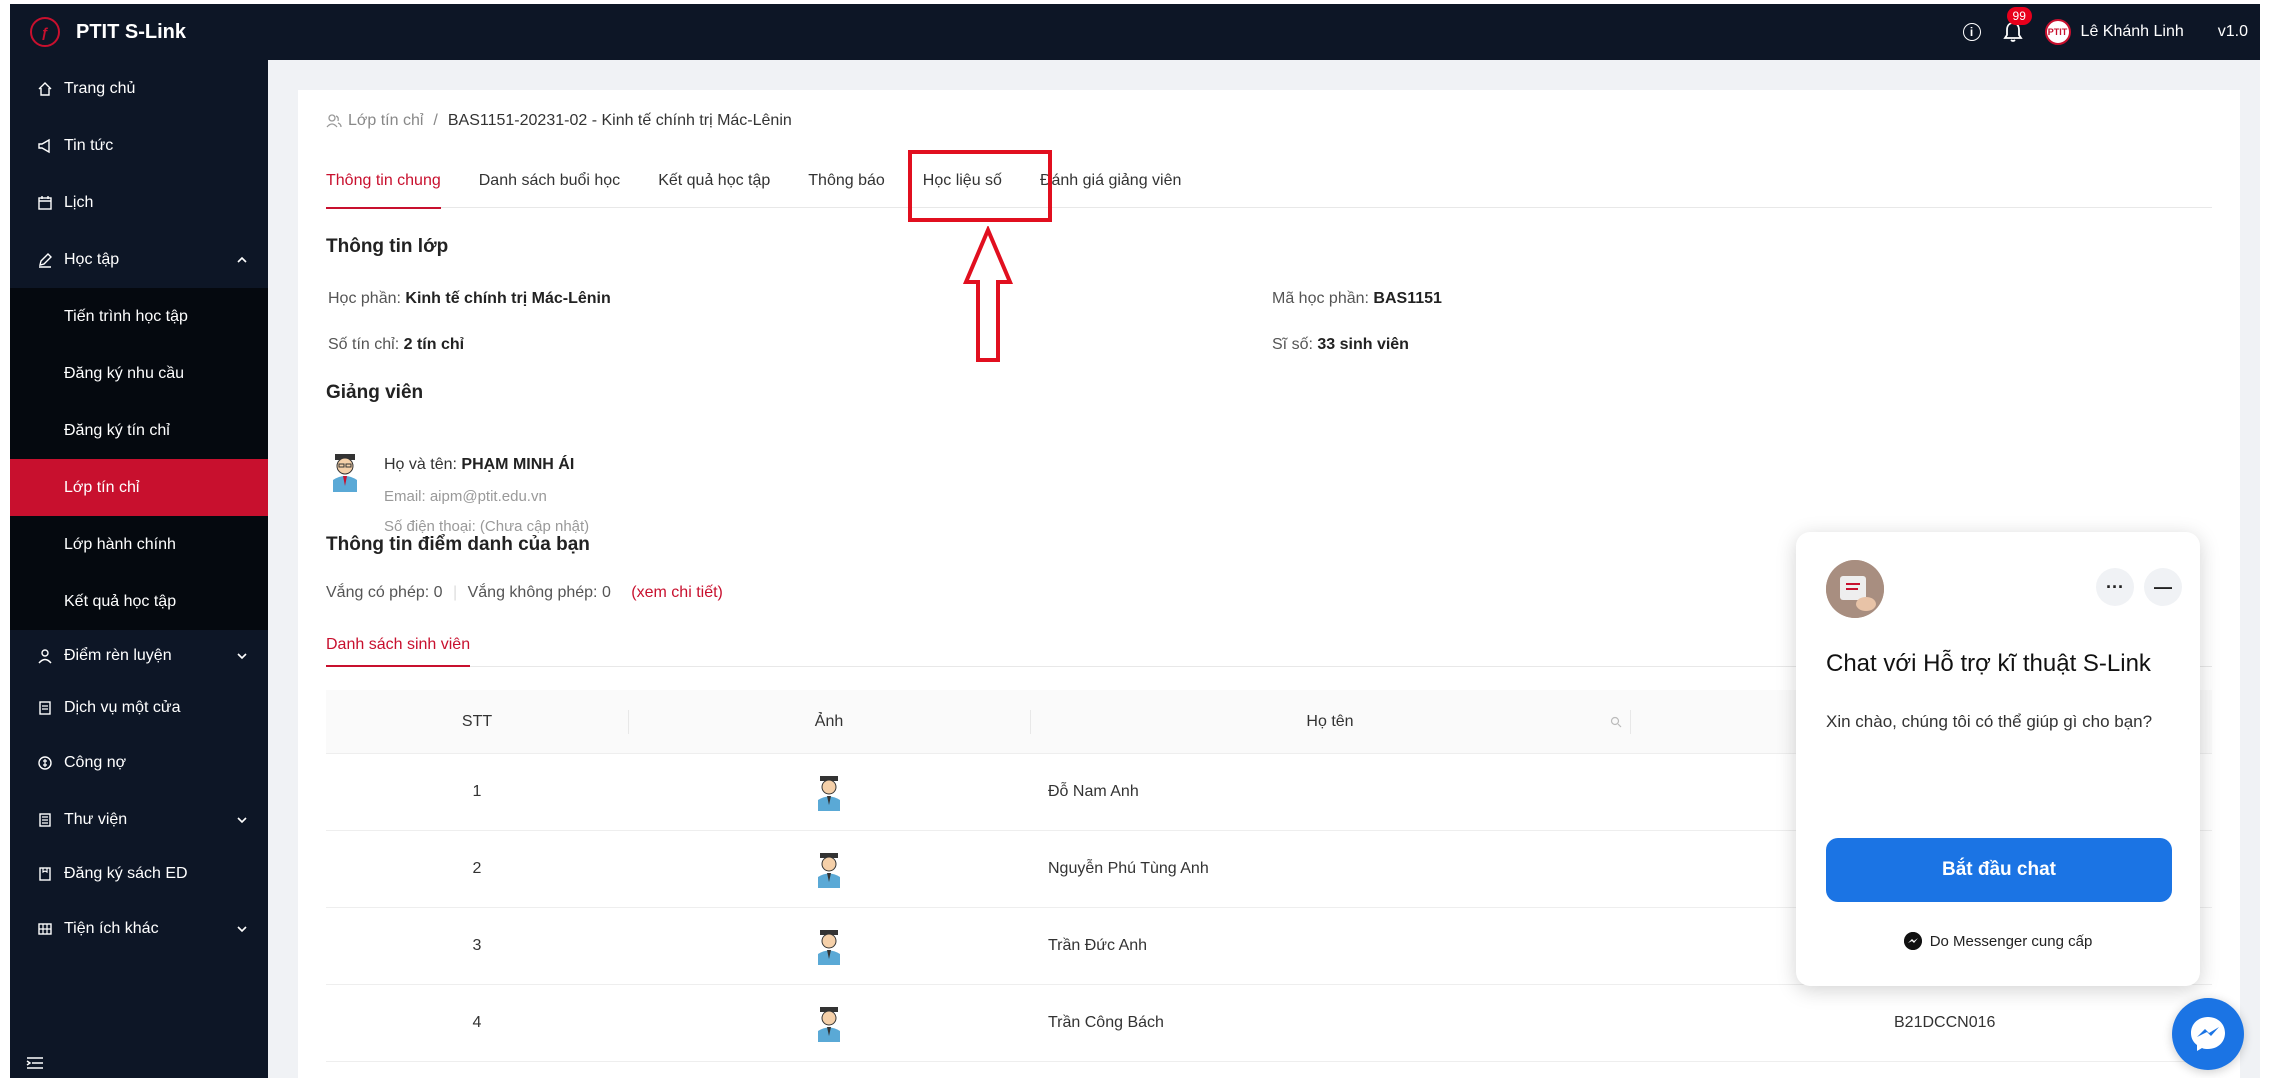 This screenshot has width=2272, height=1078. I want to click on sidebar-item-ed-books: Đăng ký sách ED, so click(139, 874).